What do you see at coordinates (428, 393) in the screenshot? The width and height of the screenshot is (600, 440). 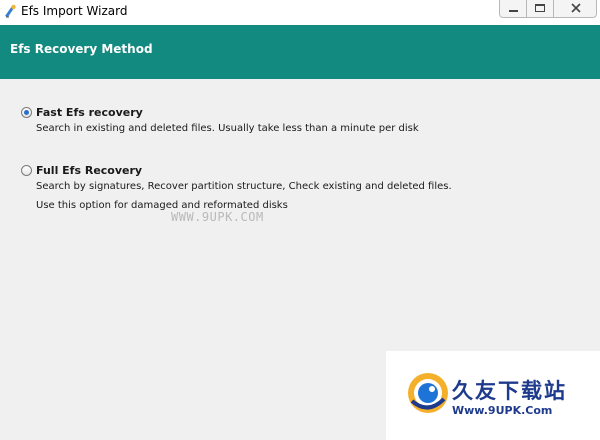 I see `logo-emblem-icon` at bounding box center [428, 393].